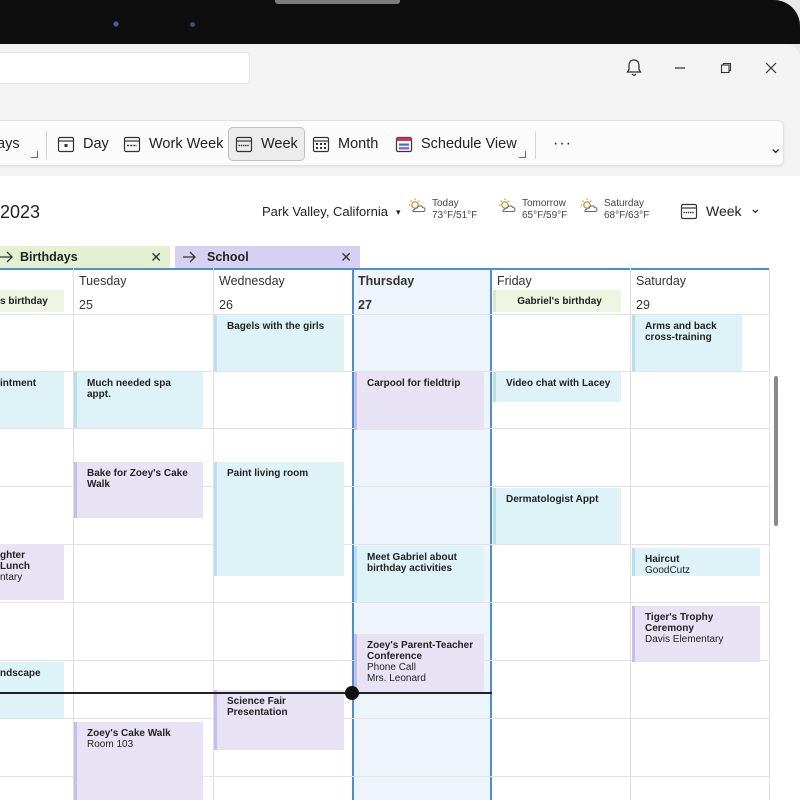 The image size is (800, 800). I want to click on location-selector: Park Valley, California ▾, so click(331, 211).